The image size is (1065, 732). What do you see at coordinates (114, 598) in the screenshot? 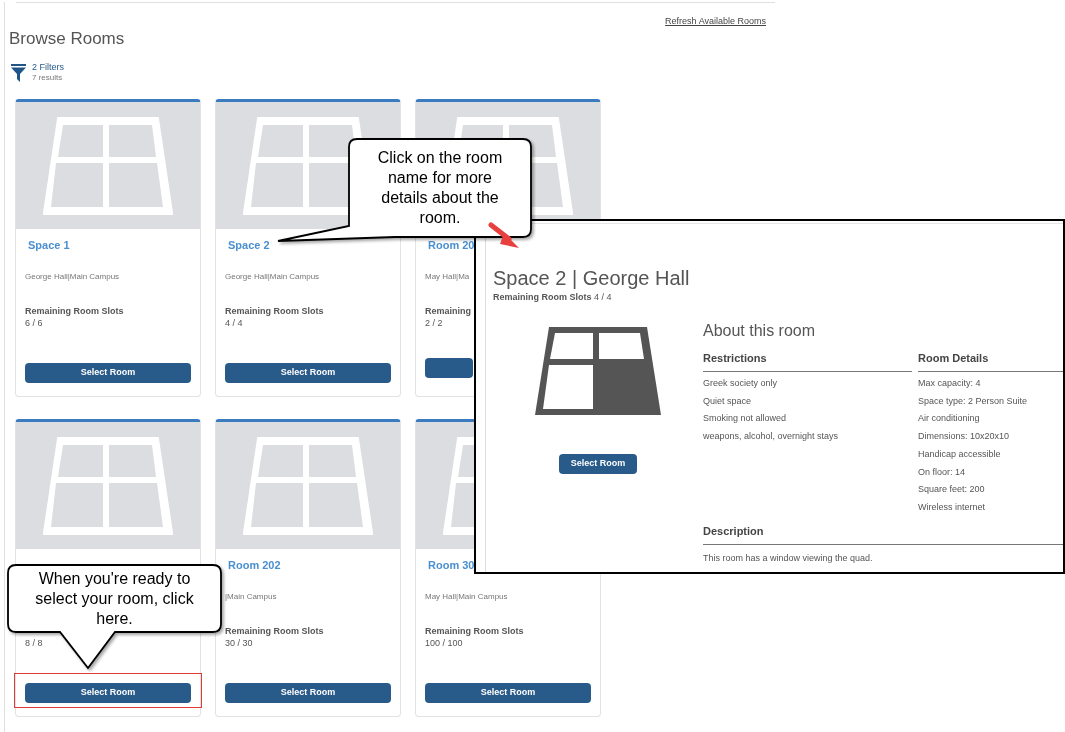
I see `callout-text: When you're ready to select your room, click here.` at bounding box center [114, 598].